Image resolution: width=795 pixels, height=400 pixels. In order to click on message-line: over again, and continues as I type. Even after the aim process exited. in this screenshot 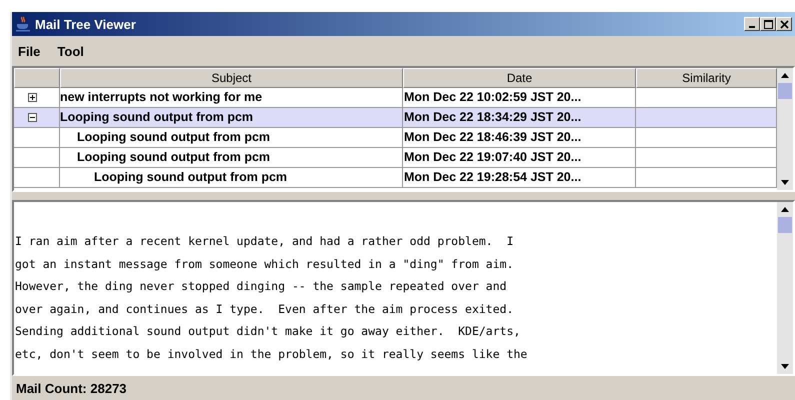, I will do `click(264, 309)`.